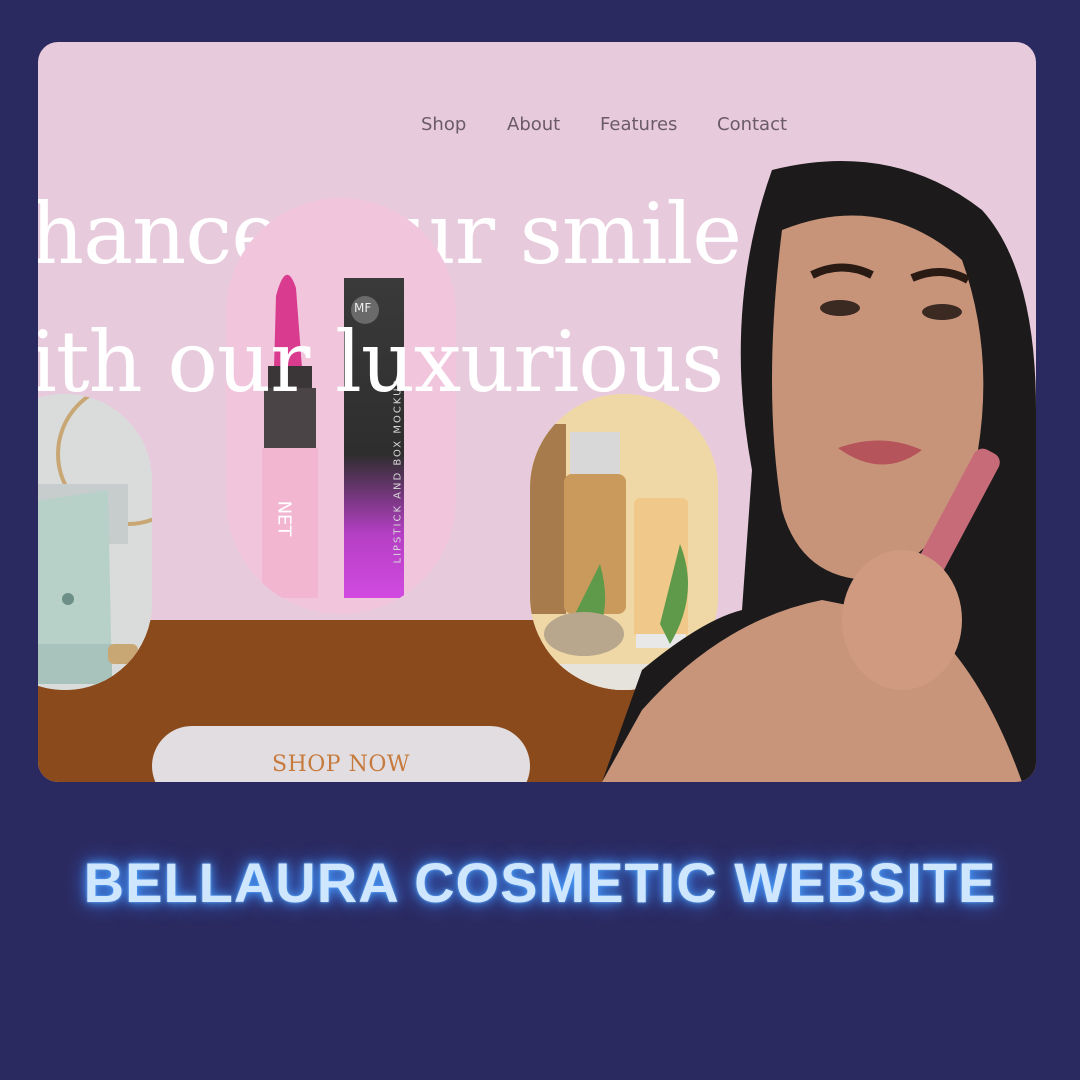 The image size is (1080, 1080). Describe the element at coordinates (752, 124) in the screenshot. I see `nav-contact: Contact` at that location.